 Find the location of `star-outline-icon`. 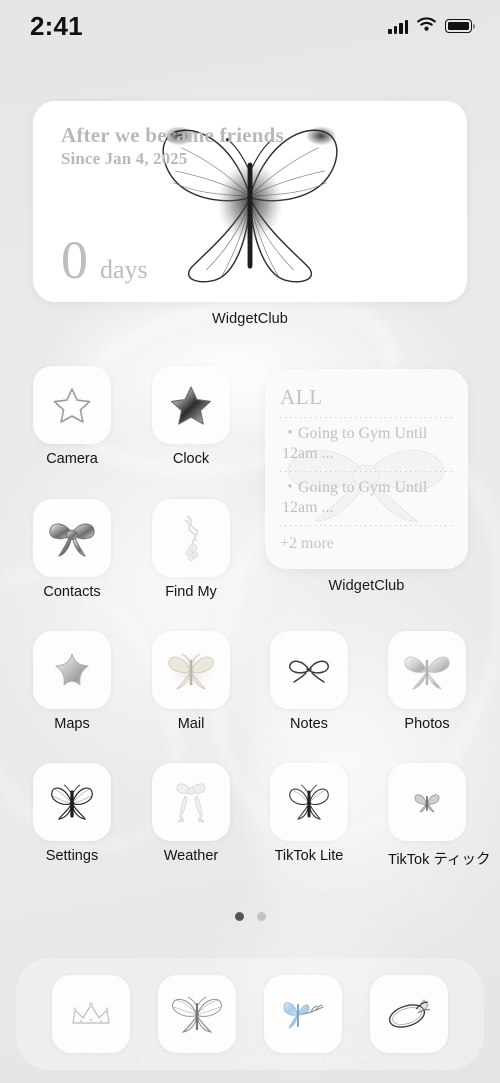

star-outline-icon is located at coordinates (72, 405).